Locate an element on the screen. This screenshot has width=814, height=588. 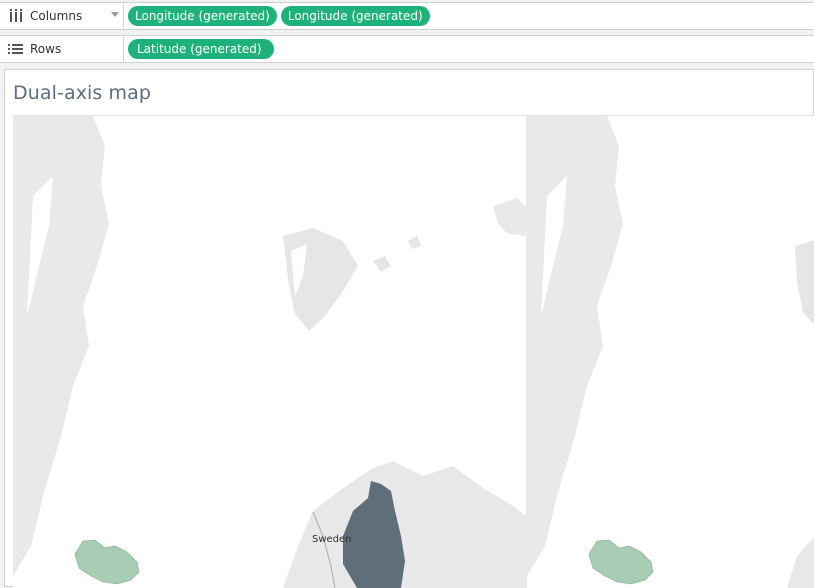
row-pill-latitude: Latitude (generated) is located at coordinates (201, 49).